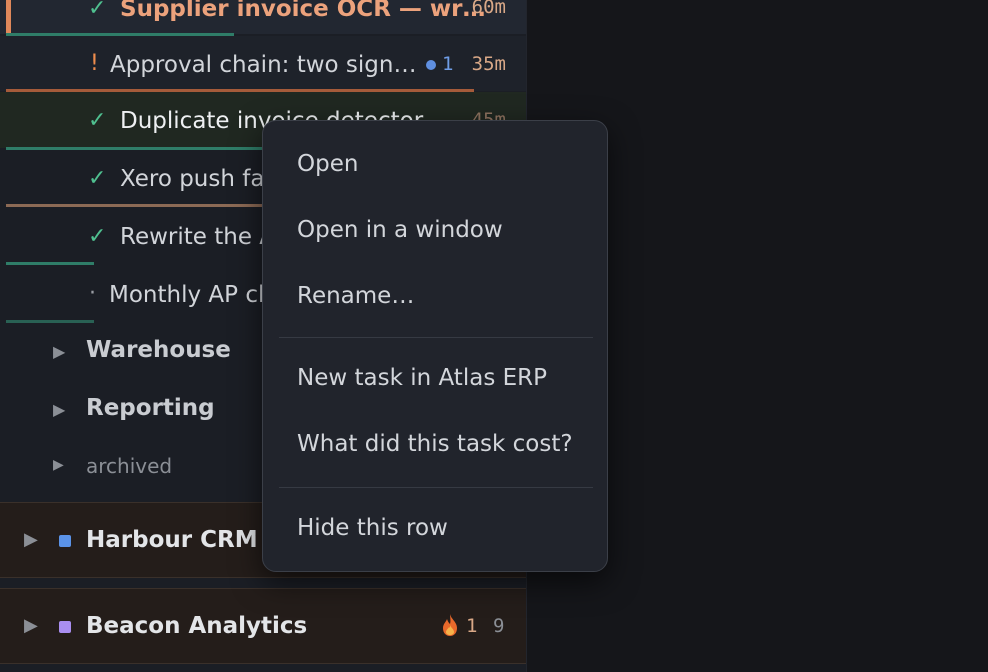 This screenshot has height=672, width=988. Describe the element at coordinates (488, 9) in the screenshot. I see `task-duration: 60m` at that location.